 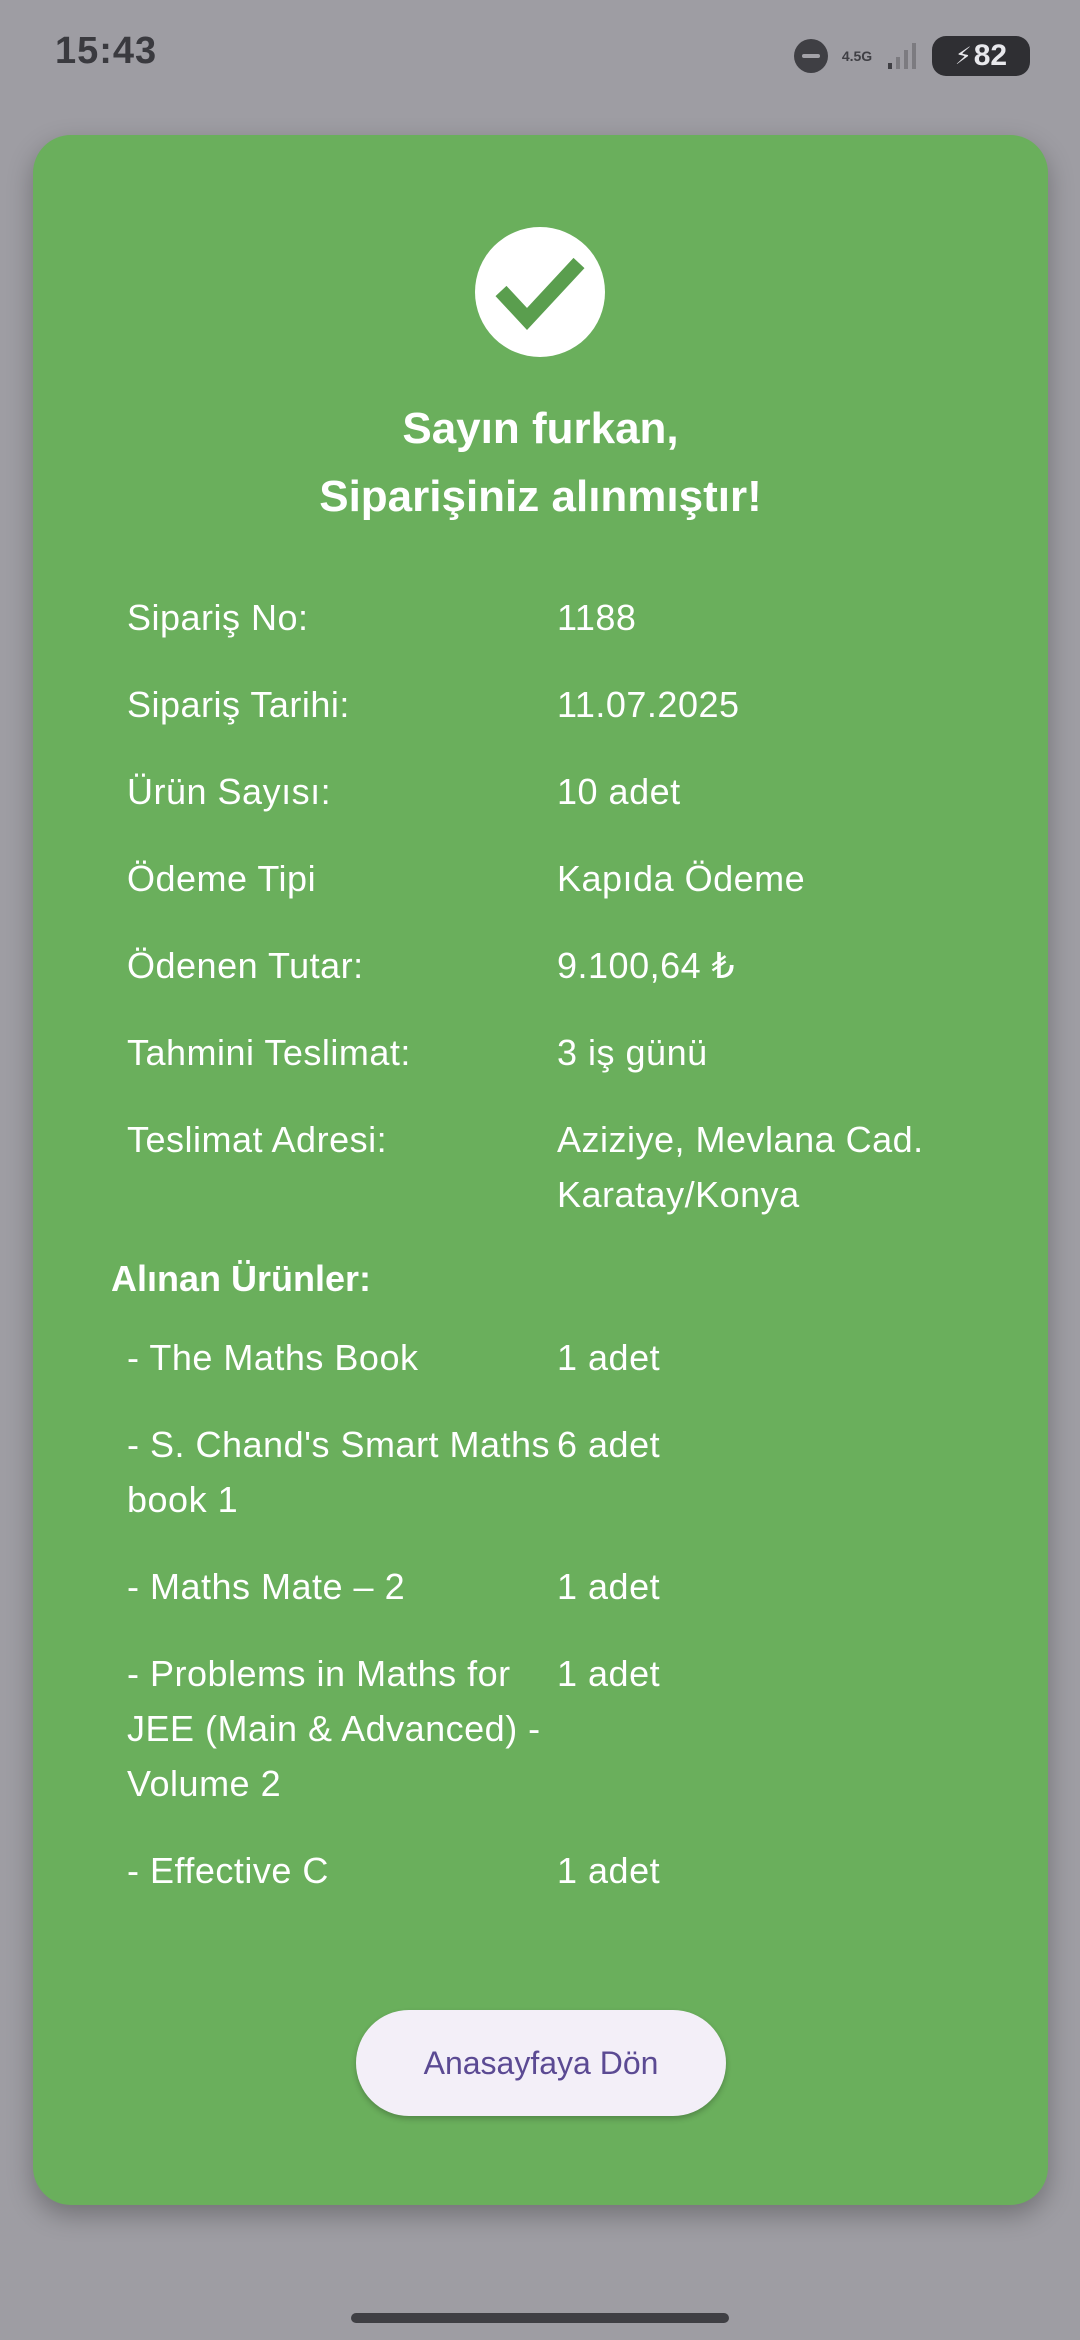 I want to click on list-item: - S. Chand's Smart Maths book 1 6 adet, so click(x=567, y=1472).